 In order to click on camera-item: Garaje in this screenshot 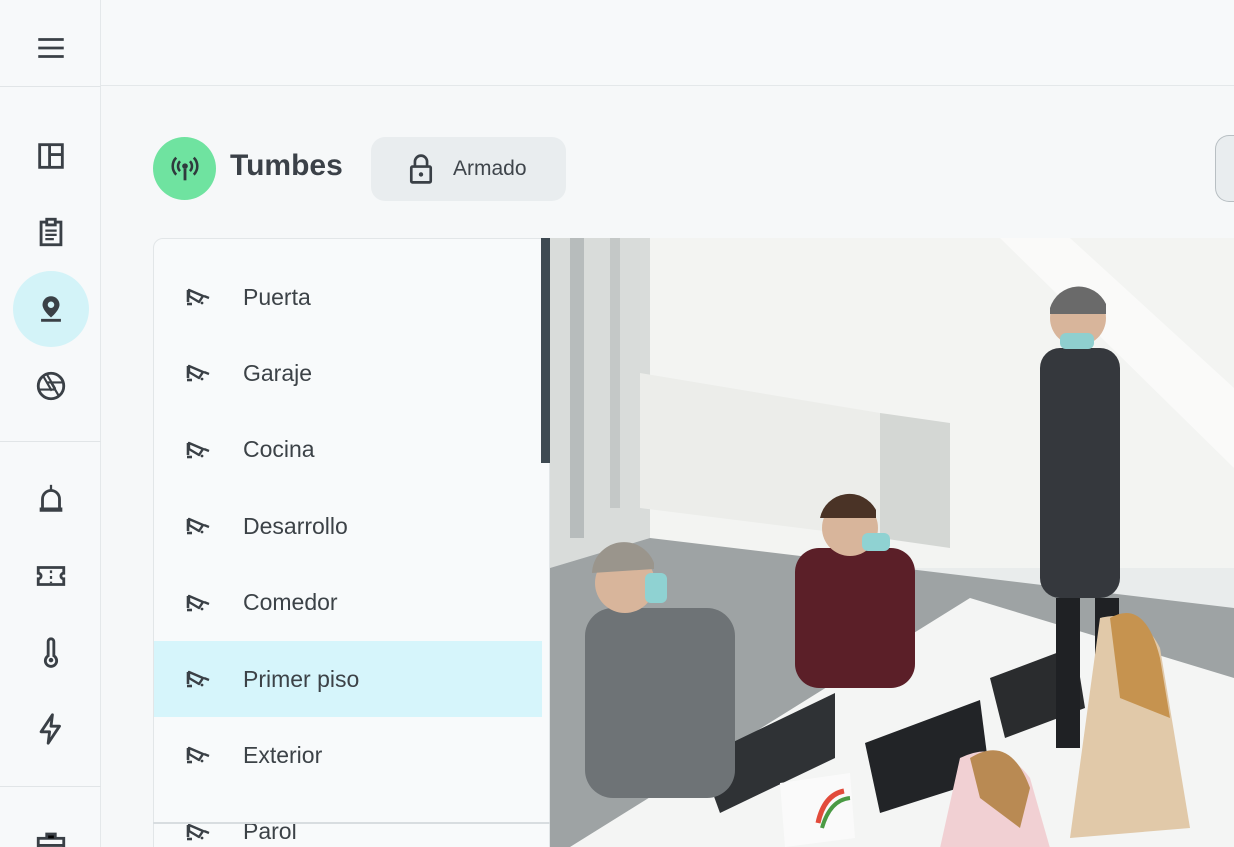, I will do `click(348, 373)`.